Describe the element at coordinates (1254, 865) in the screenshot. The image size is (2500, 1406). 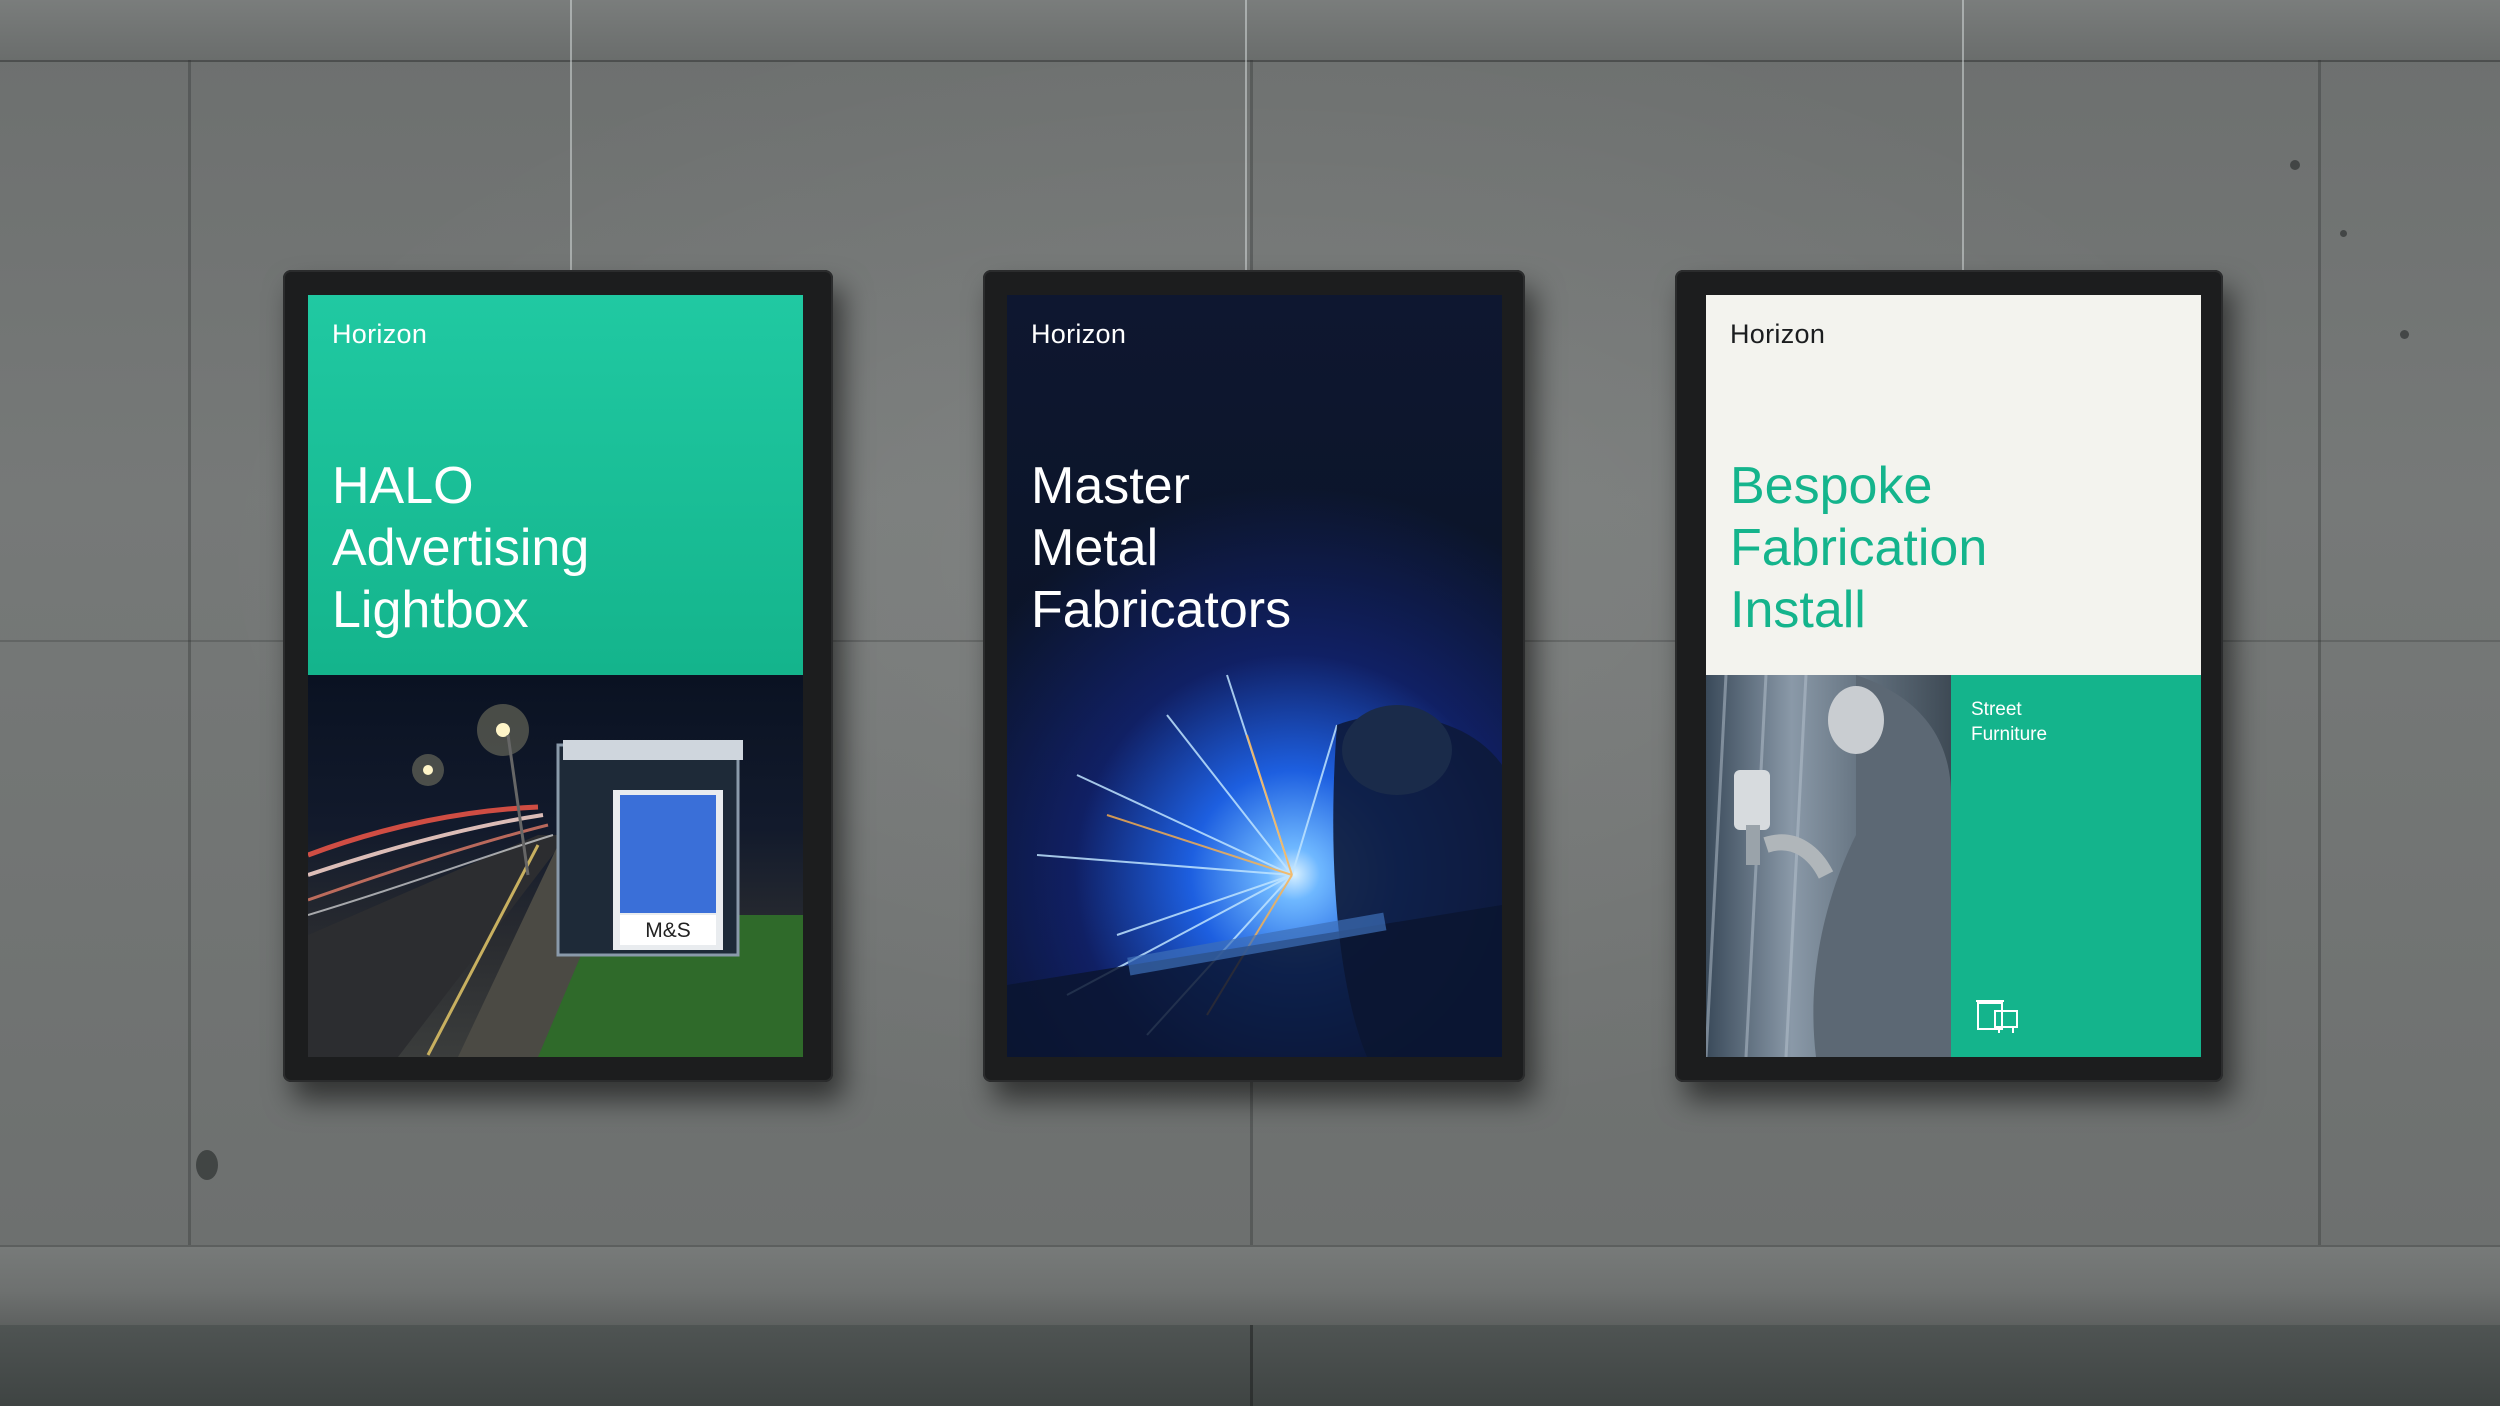
I see `welding-sparks` at that location.